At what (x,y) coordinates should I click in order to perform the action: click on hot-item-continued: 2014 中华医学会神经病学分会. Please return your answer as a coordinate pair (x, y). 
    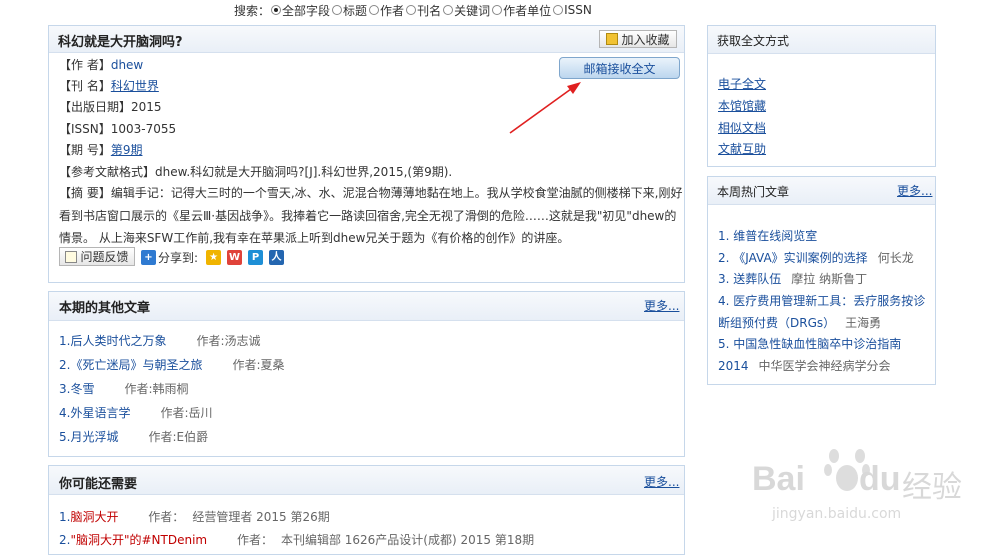
    Looking at the image, I should click on (804, 365).